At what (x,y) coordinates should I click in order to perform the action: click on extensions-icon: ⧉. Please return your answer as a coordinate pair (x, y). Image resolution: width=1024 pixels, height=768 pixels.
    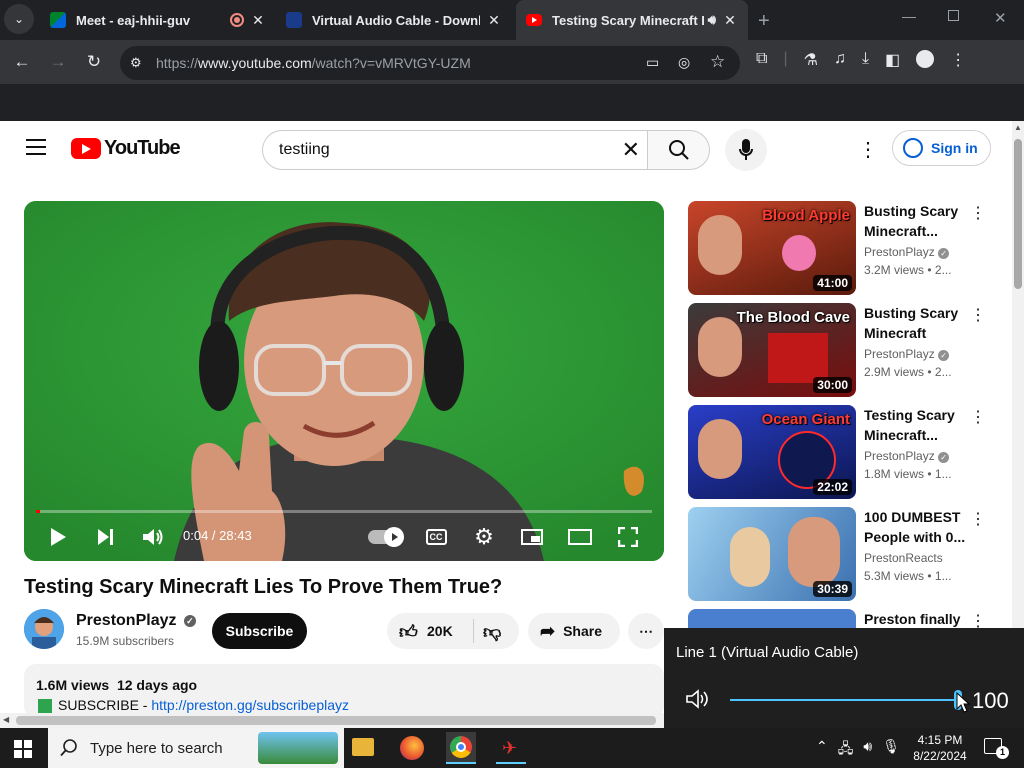
    Looking at the image, I should click on (761, 60).